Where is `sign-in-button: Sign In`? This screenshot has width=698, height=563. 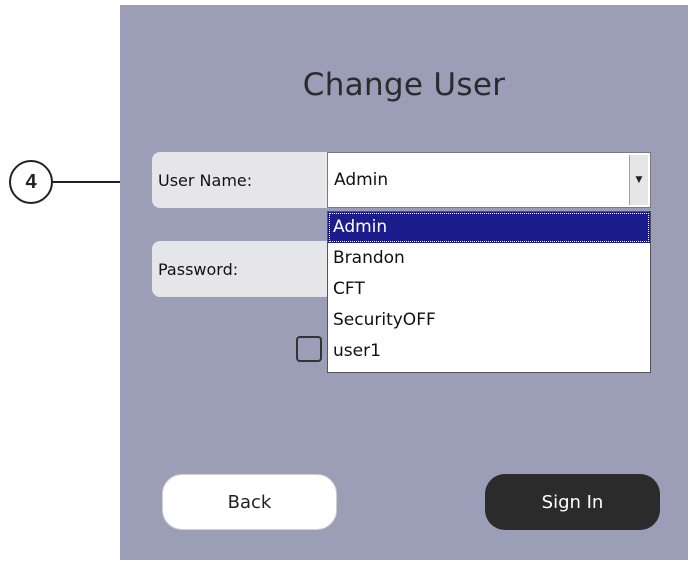 sign-in-button: Sign In is located at coordinates (572, 502).